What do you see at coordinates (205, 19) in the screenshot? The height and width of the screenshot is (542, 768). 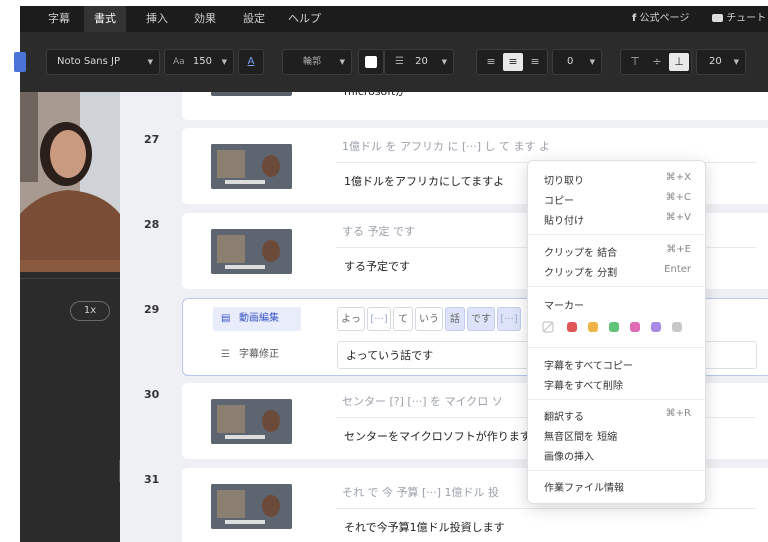 I see `menu-effects: 効果` at bounding box center [205, 19].